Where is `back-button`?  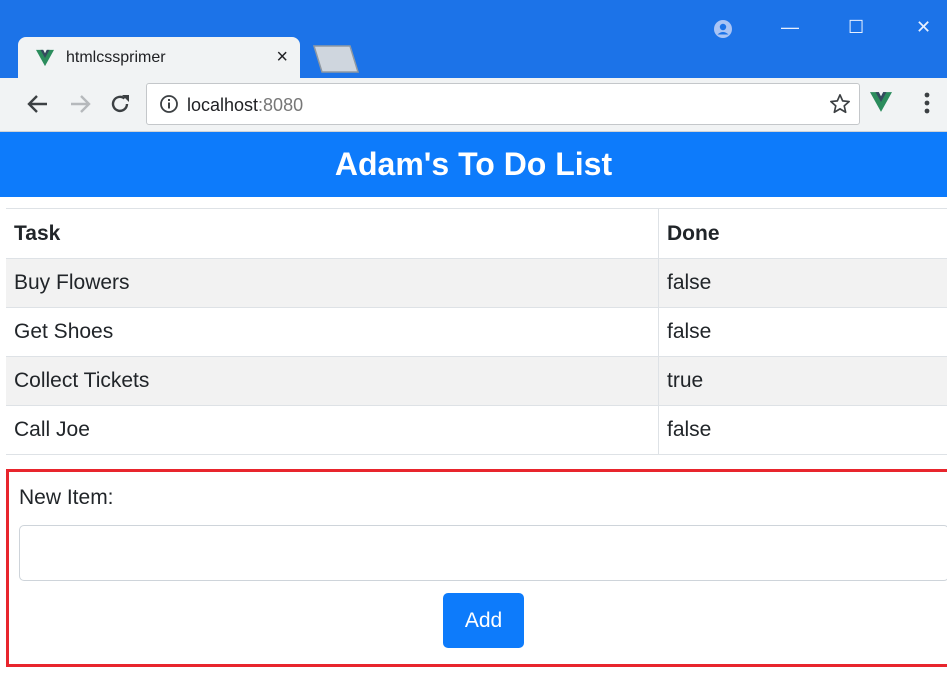
back-button is located at coordinates (38, 104).